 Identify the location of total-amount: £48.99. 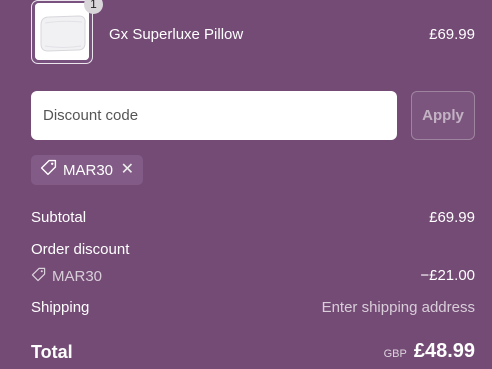
(444, 351).